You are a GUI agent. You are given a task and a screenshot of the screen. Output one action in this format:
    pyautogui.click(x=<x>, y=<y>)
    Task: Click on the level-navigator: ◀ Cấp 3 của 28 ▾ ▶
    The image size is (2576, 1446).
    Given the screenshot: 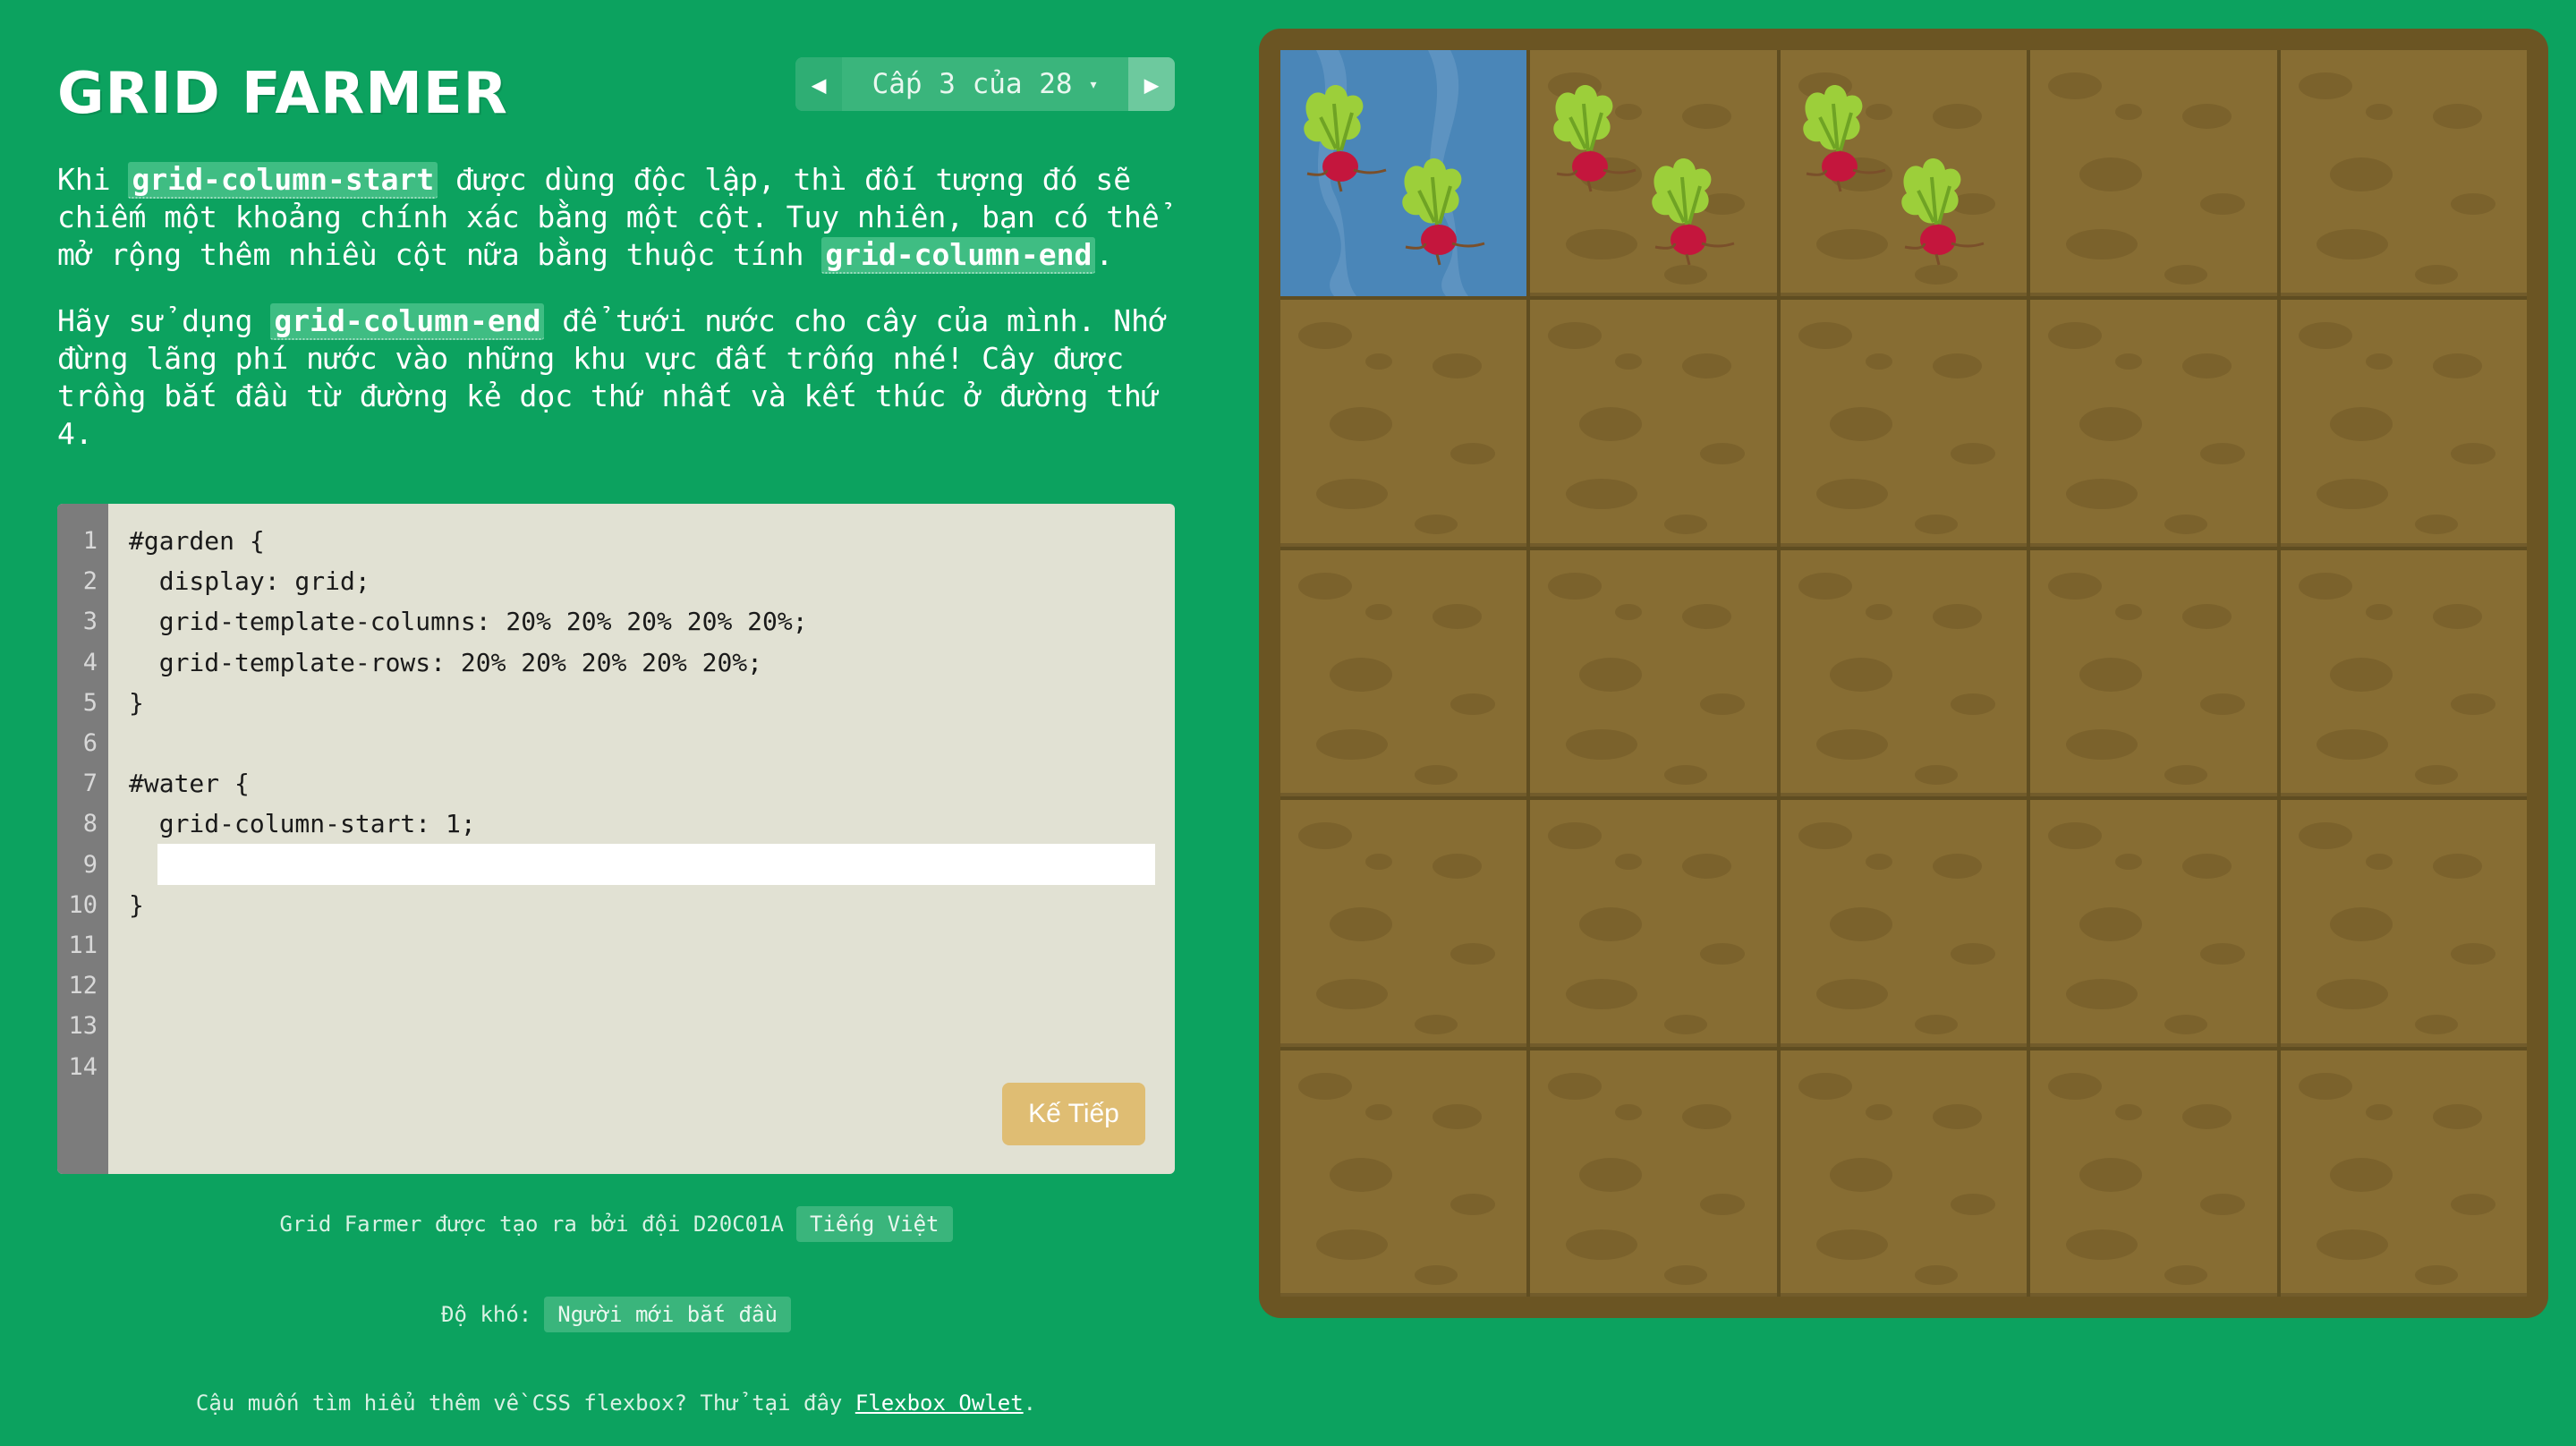 What is the action you would take?
    pyautogui.click(x=985, y=84)
    